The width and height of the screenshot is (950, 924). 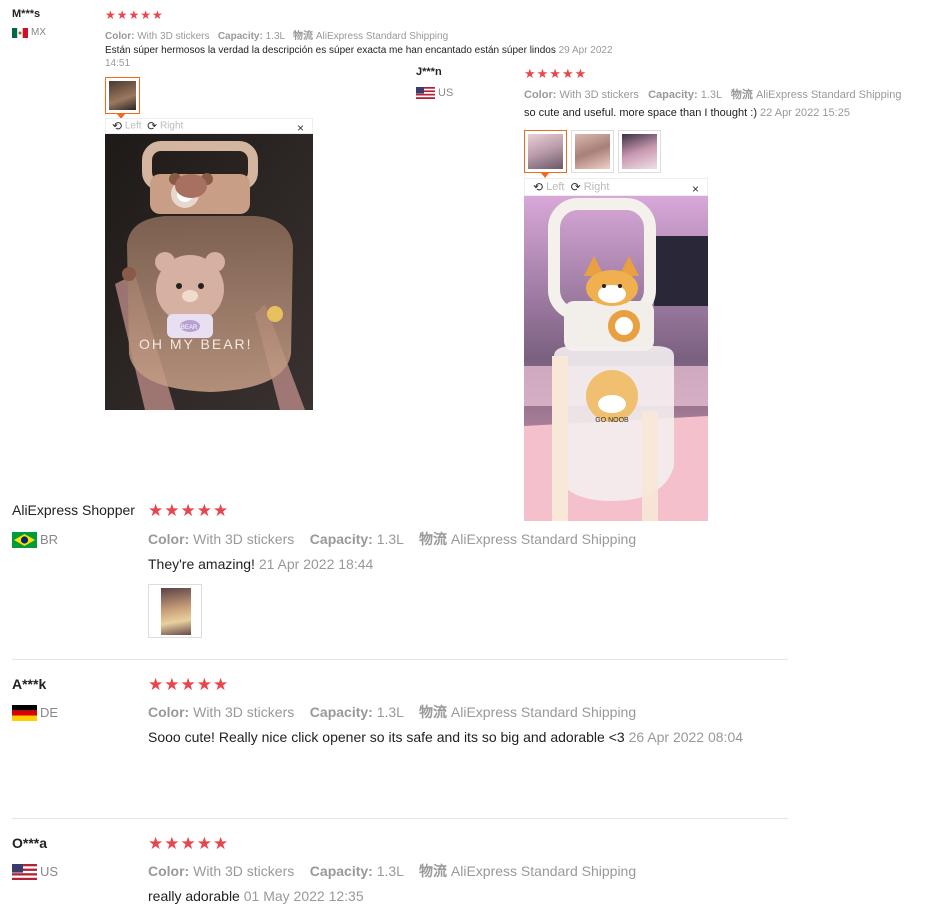 I want to click on country-code: MX, so click(x=38, y=32).